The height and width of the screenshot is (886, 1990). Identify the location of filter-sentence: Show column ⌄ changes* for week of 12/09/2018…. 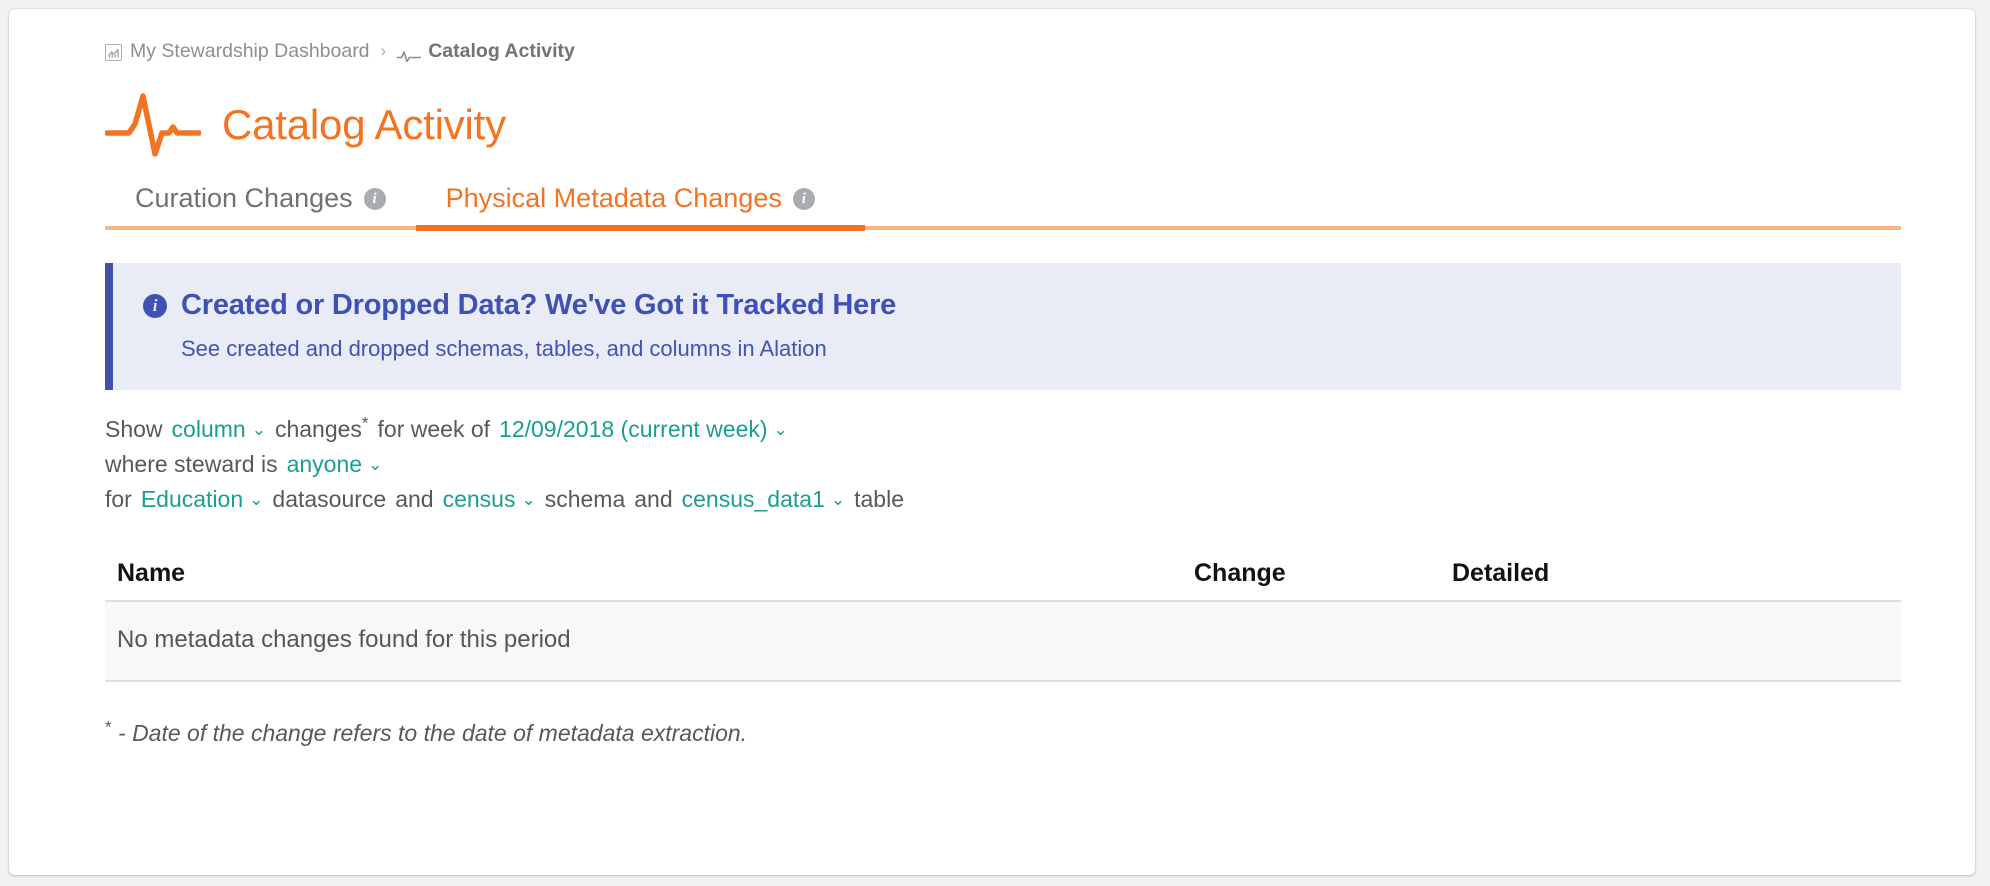
(1040, 465).